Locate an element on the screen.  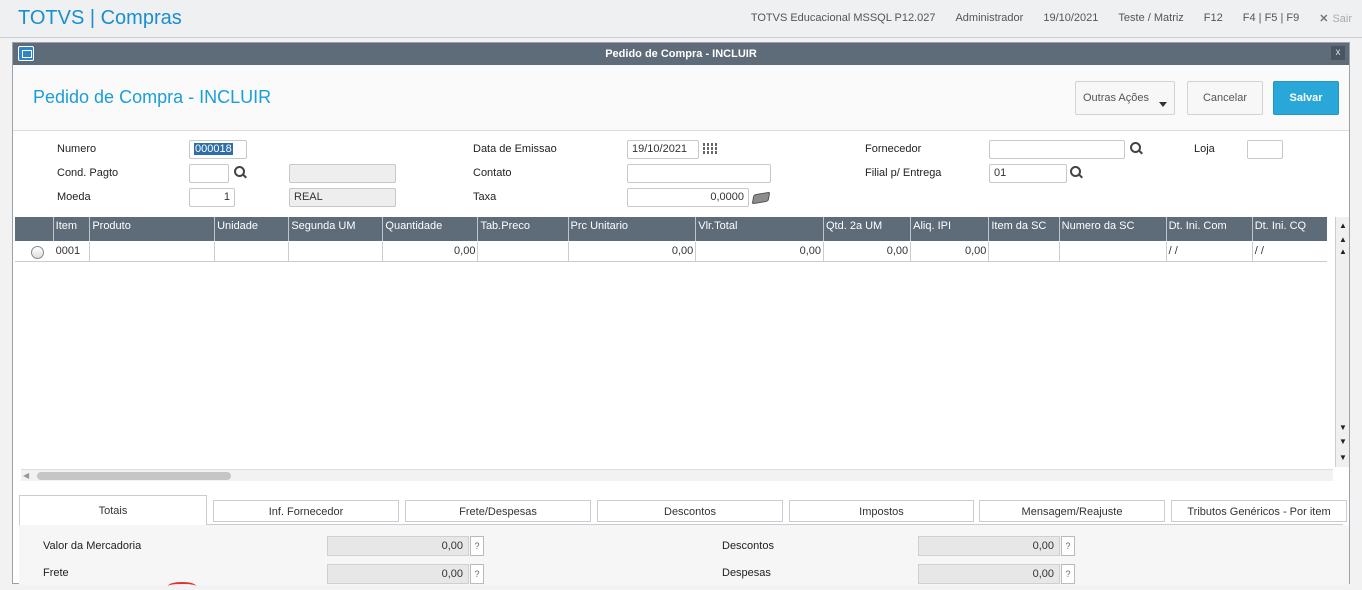
column-header: Qtd. 2a UM is located at coordinates (868, 229).